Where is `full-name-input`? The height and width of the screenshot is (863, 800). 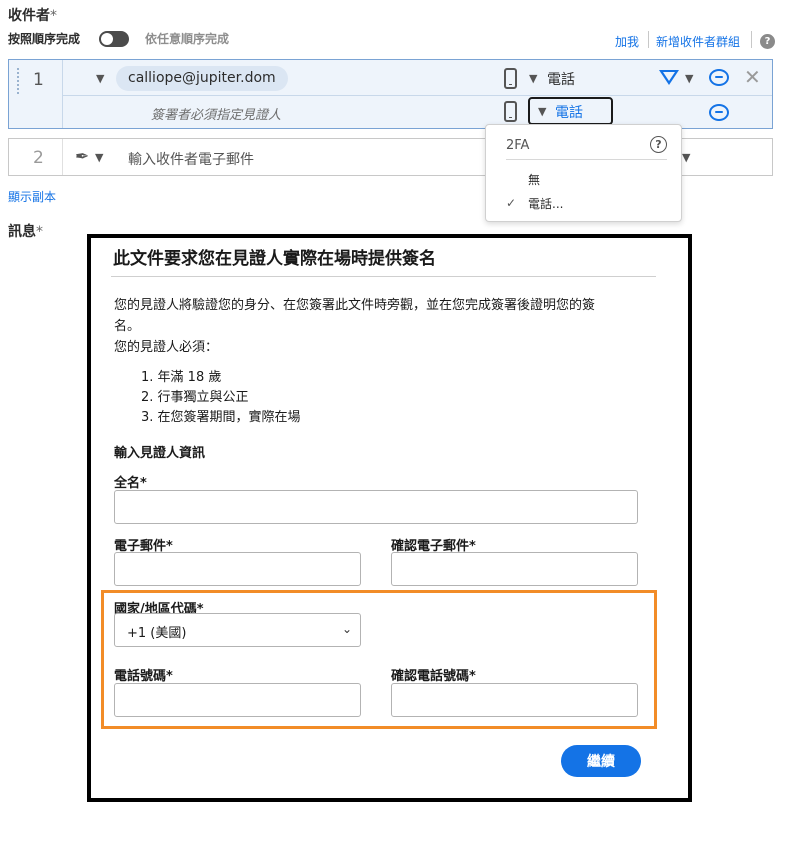
full-name-input is located at coordinates (376, 507).